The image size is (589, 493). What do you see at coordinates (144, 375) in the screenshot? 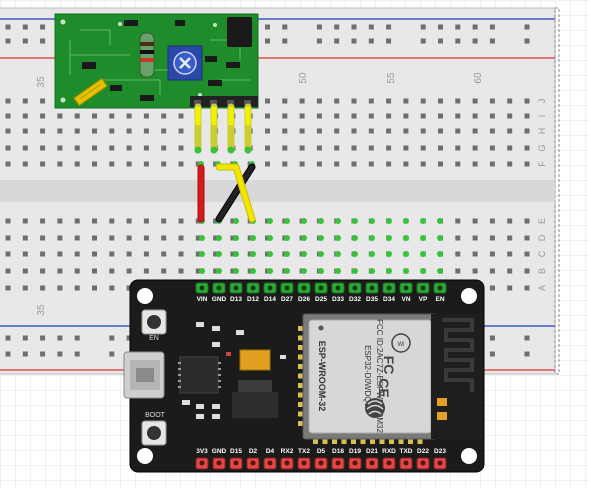
I see `micro-usb-port` at bounding box center [144, 375].